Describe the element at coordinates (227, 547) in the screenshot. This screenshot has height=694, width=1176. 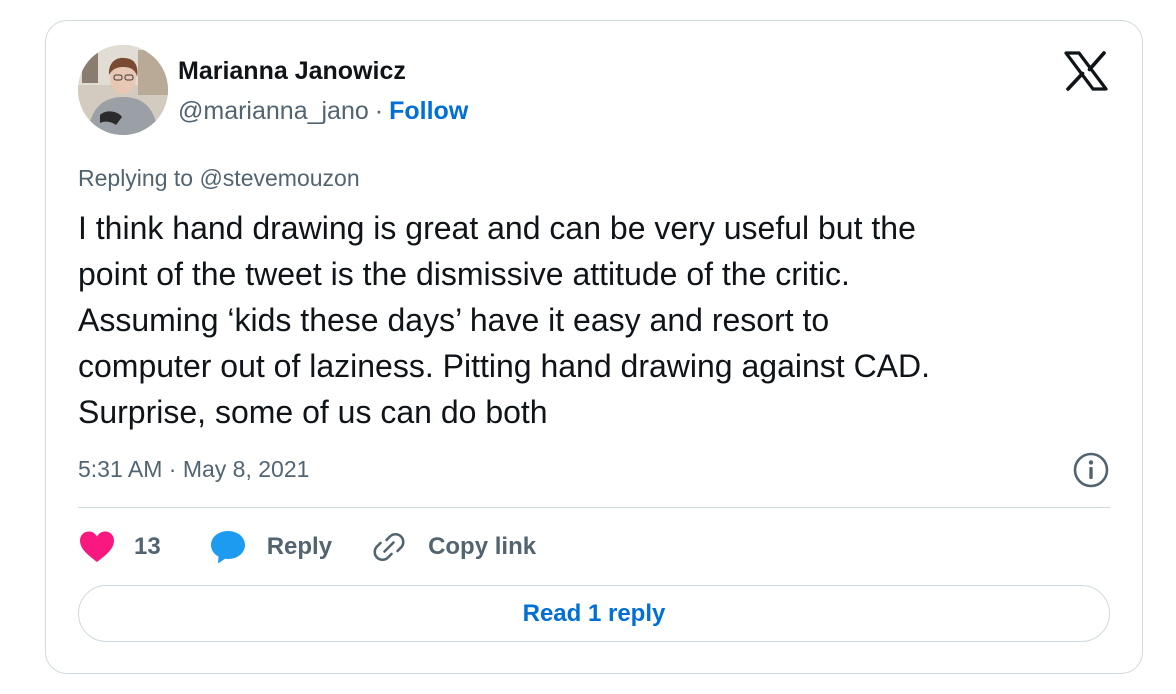
I see `reply-bubble-icon` at that location.